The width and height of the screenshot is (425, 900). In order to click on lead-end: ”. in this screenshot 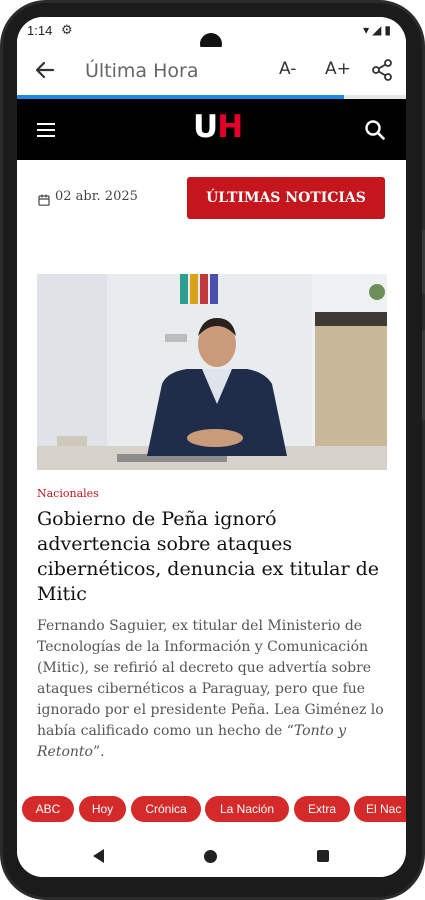, I will do `click(98, 752)`.